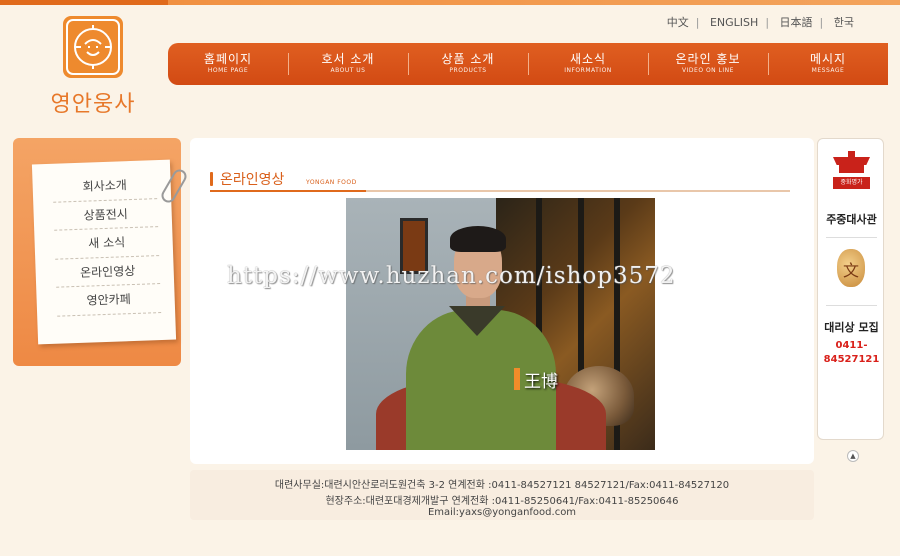 Image resolution: width=900 pixels, height=556 pixels. I want to click on sidebar: 회사소개 상품전시 새 소식 온라인영상 영안카페, so click(101, 252).